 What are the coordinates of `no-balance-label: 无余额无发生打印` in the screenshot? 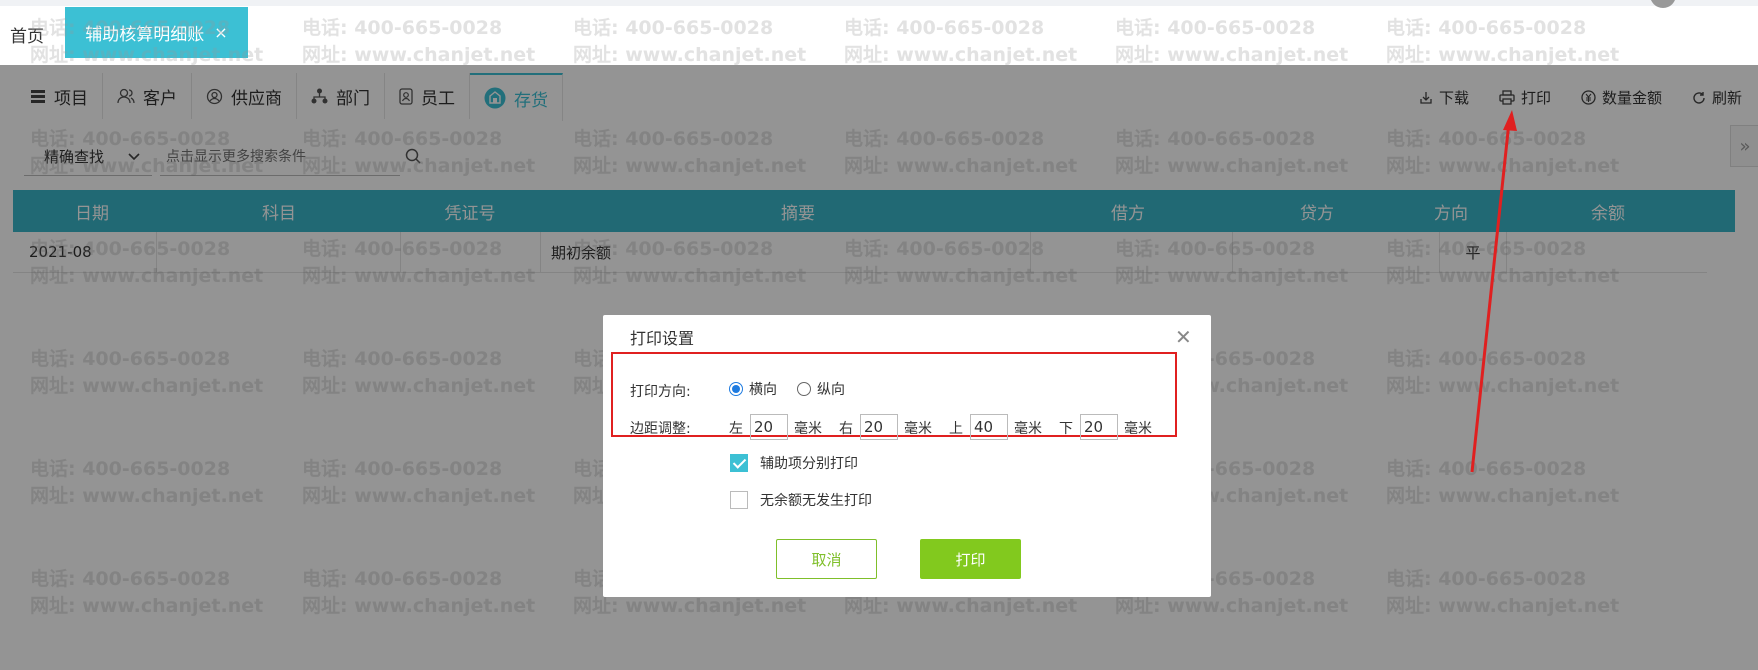 It's located at (816, 501).